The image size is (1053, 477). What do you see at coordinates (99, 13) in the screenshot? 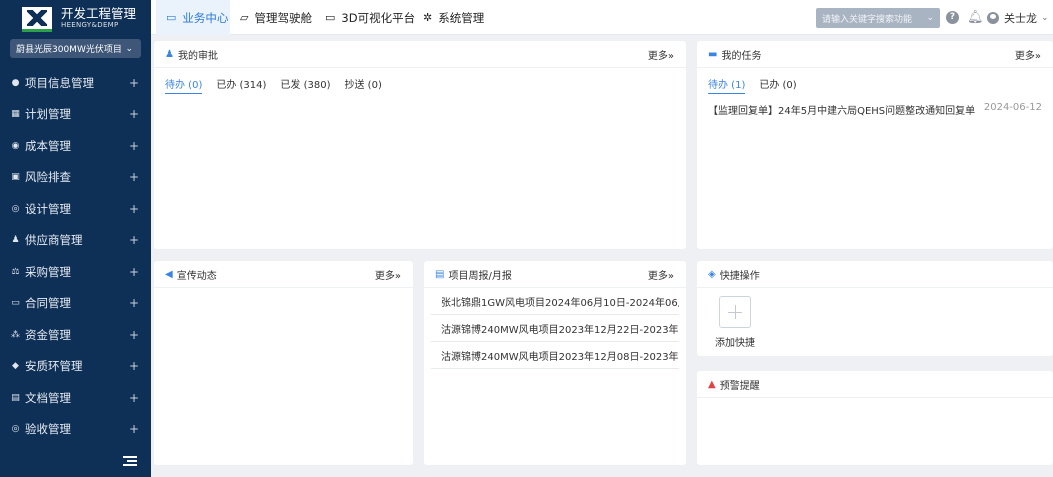
I see `app-title: 开发工程管理` at bounding box center [99, 13].